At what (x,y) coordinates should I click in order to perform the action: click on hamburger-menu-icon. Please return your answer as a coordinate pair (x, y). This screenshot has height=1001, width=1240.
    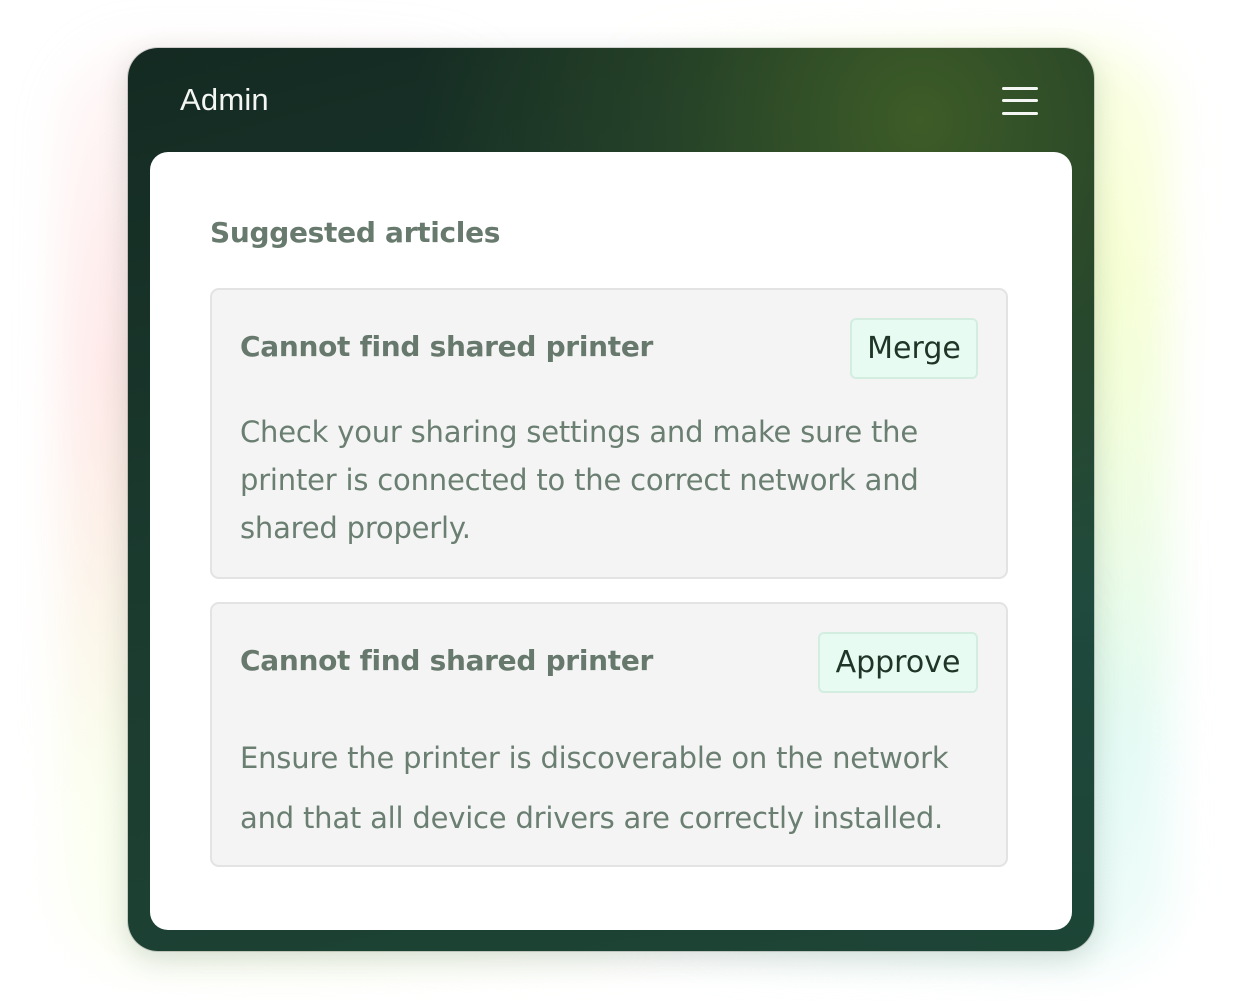
    Looking at the image, I should click on (1020, 101).